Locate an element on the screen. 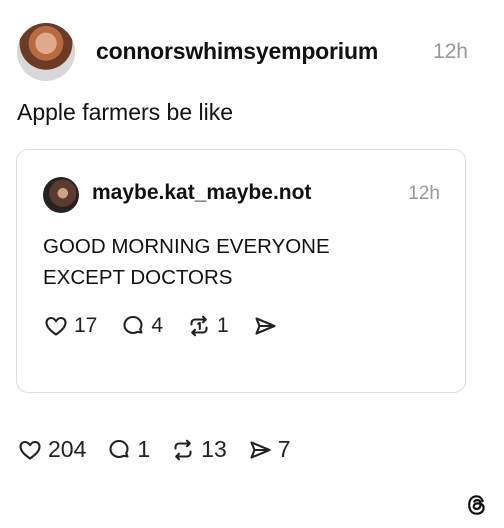  quoted-repost-count: 1 is located at coordinates (223, 325).